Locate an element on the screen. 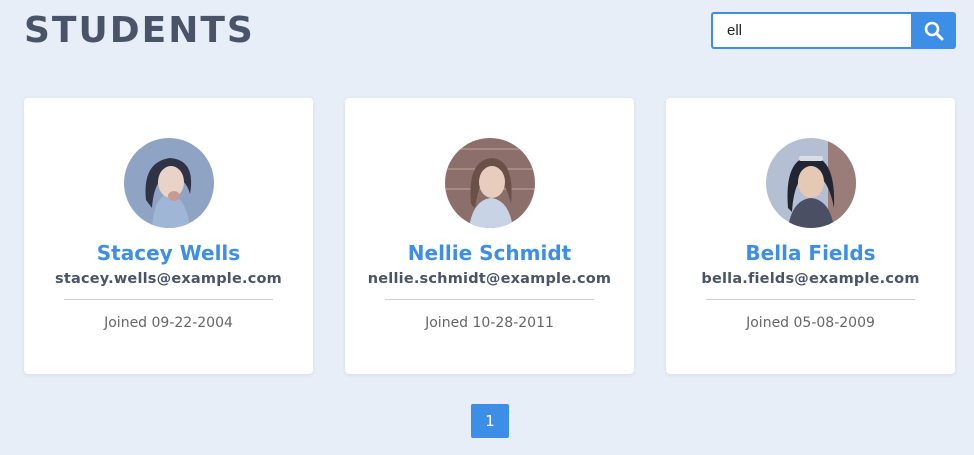  joined-date: Joined 10-28-2011 is located at coordinates (489, 323).